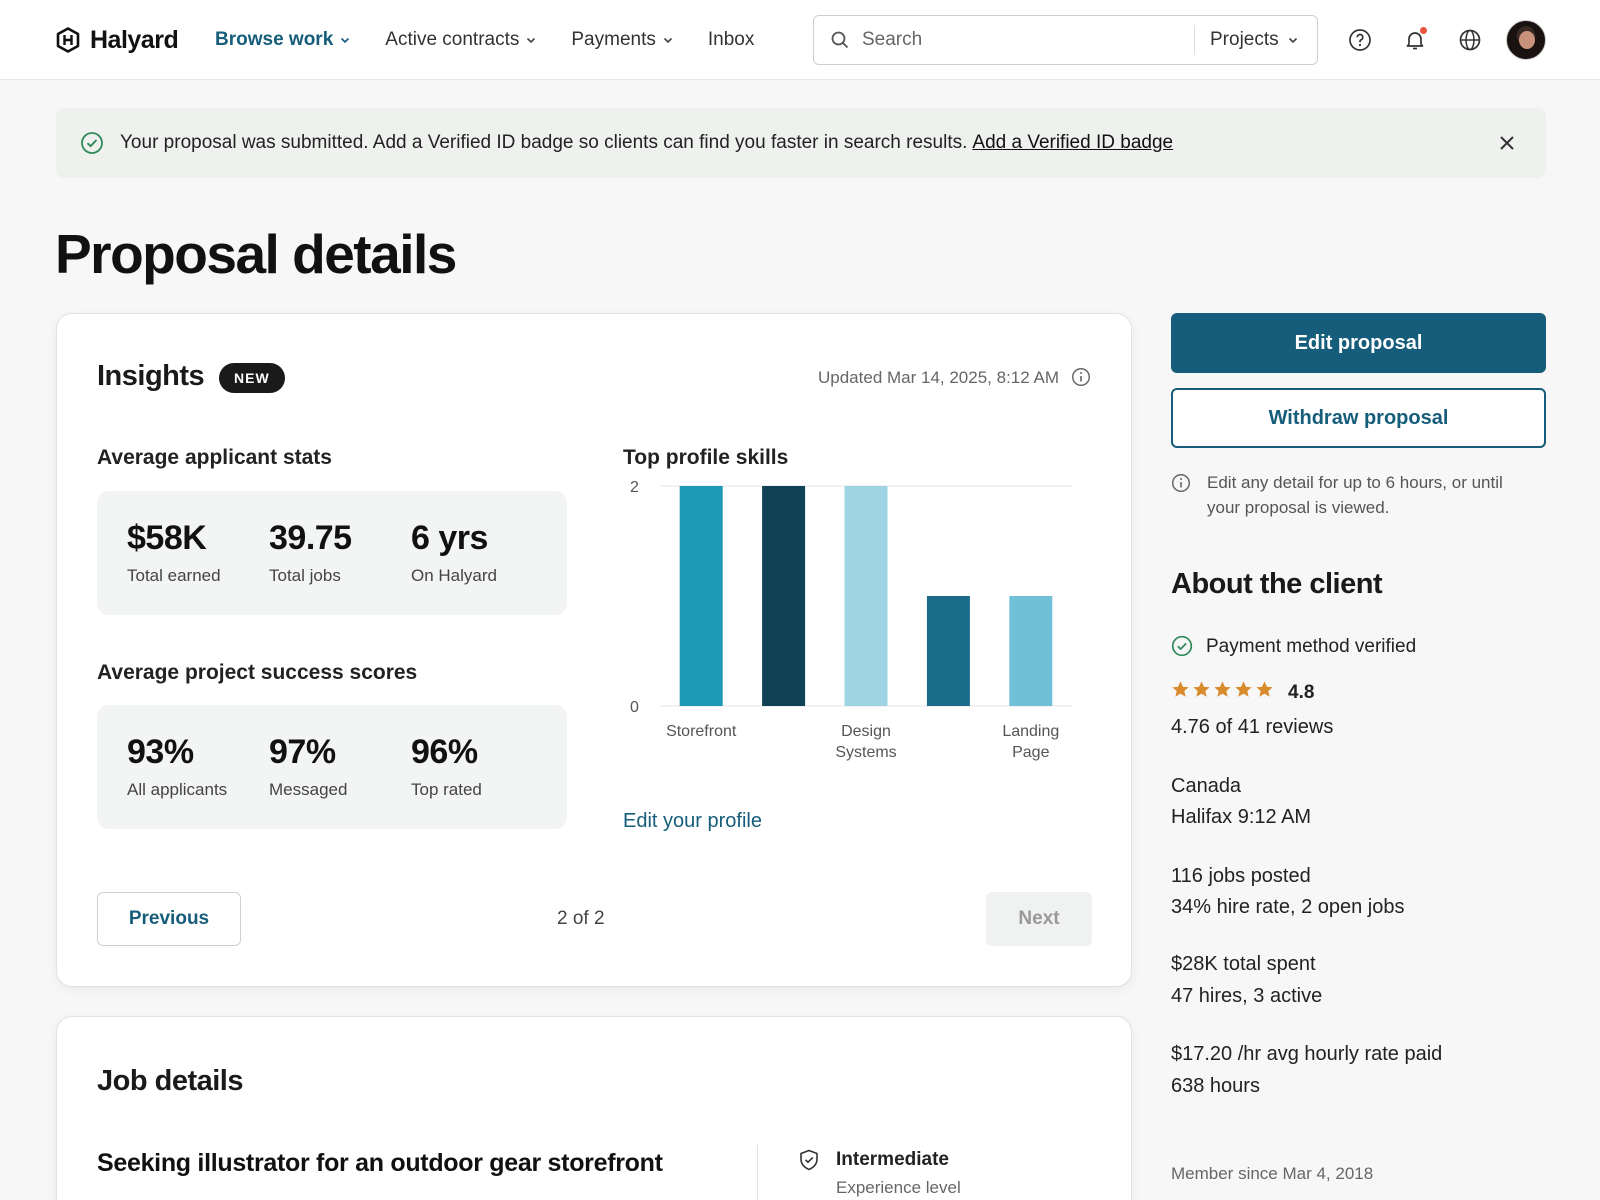 The height and width of the screenshot is (1200, 1600). I want to click on applicant-stats-heading: Average applicant stats, so click(214, 457).